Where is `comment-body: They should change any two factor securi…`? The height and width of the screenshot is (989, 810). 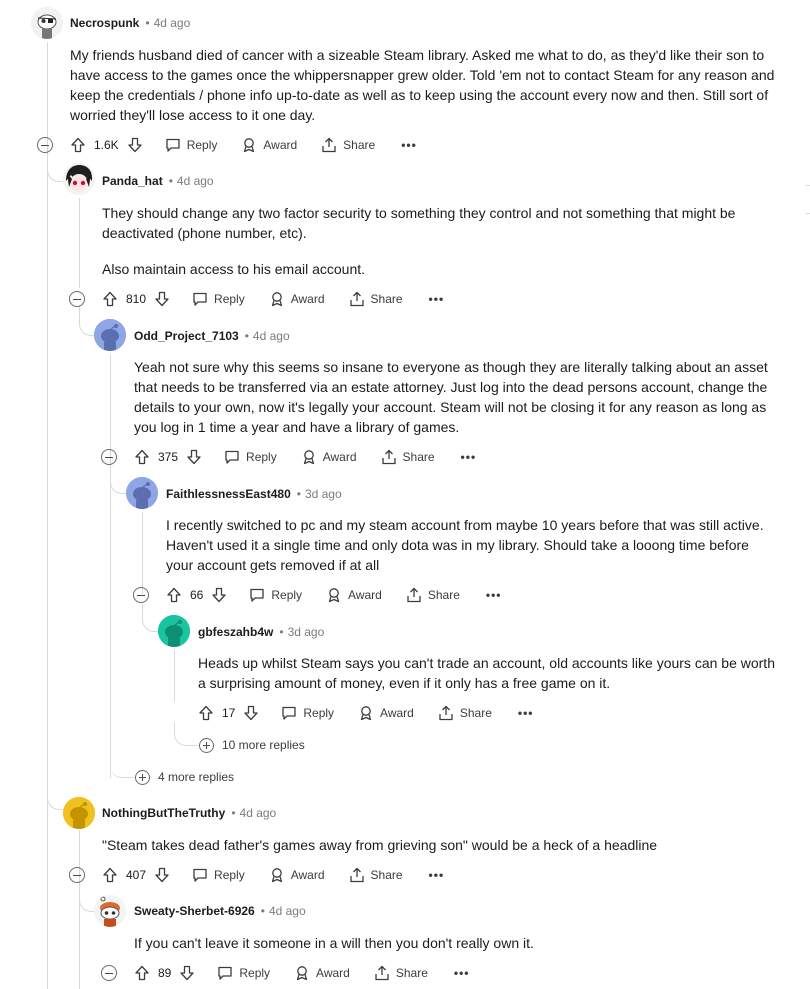
comment-body: They should change any two factor securi… is located at coordinates (442, 241).